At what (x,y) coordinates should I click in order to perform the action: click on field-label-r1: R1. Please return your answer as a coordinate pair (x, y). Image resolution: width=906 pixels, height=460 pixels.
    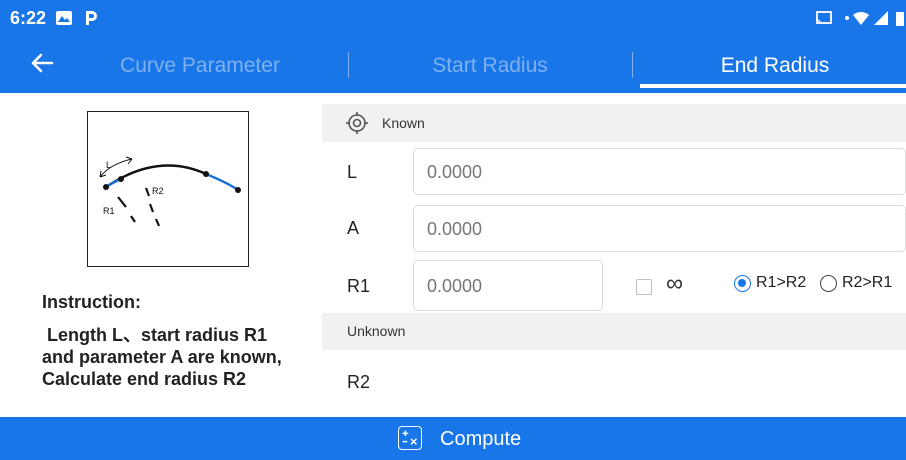
    Looking at the image, I should click on (359, 286).